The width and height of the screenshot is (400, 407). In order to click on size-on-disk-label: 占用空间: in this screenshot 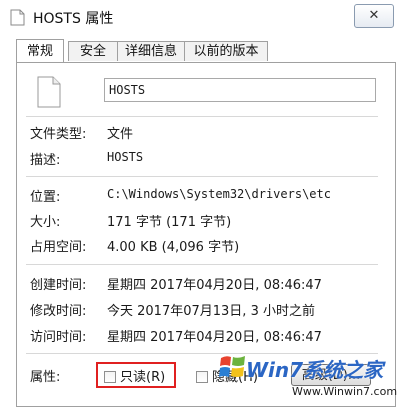, I will do `click(58, 247)`.